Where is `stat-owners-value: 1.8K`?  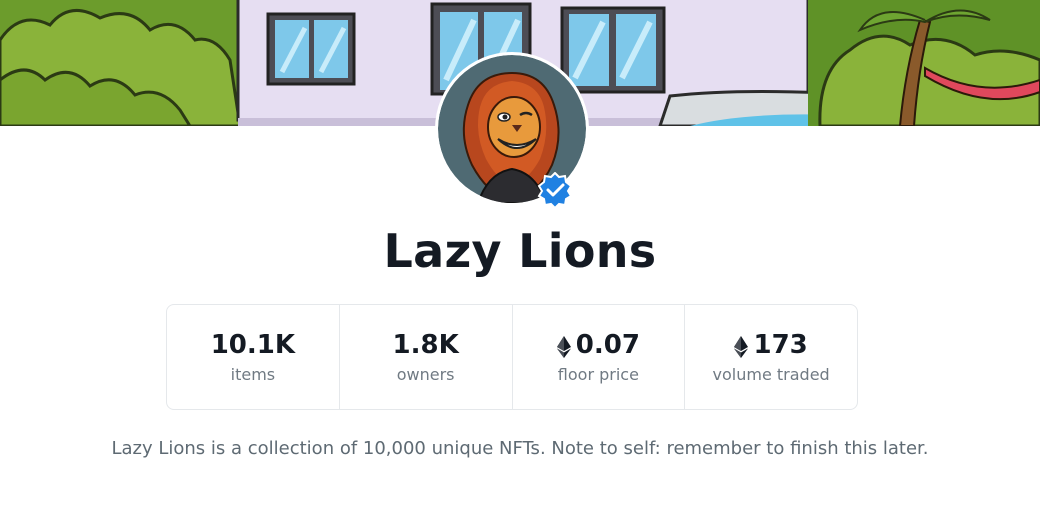 stat-owners-value: 1.8K is located at coordinates (425, 345).